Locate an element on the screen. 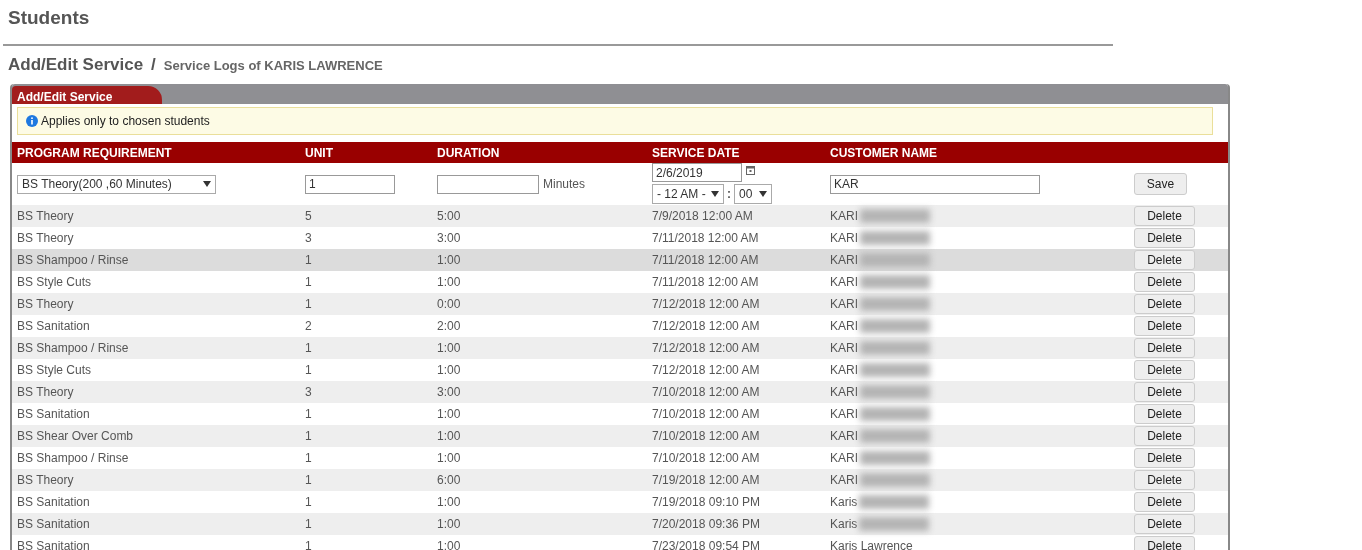 This screenshot has height=550, width=1362. panel-tab: Add/Edit Service is located at coordinates (87, 95).